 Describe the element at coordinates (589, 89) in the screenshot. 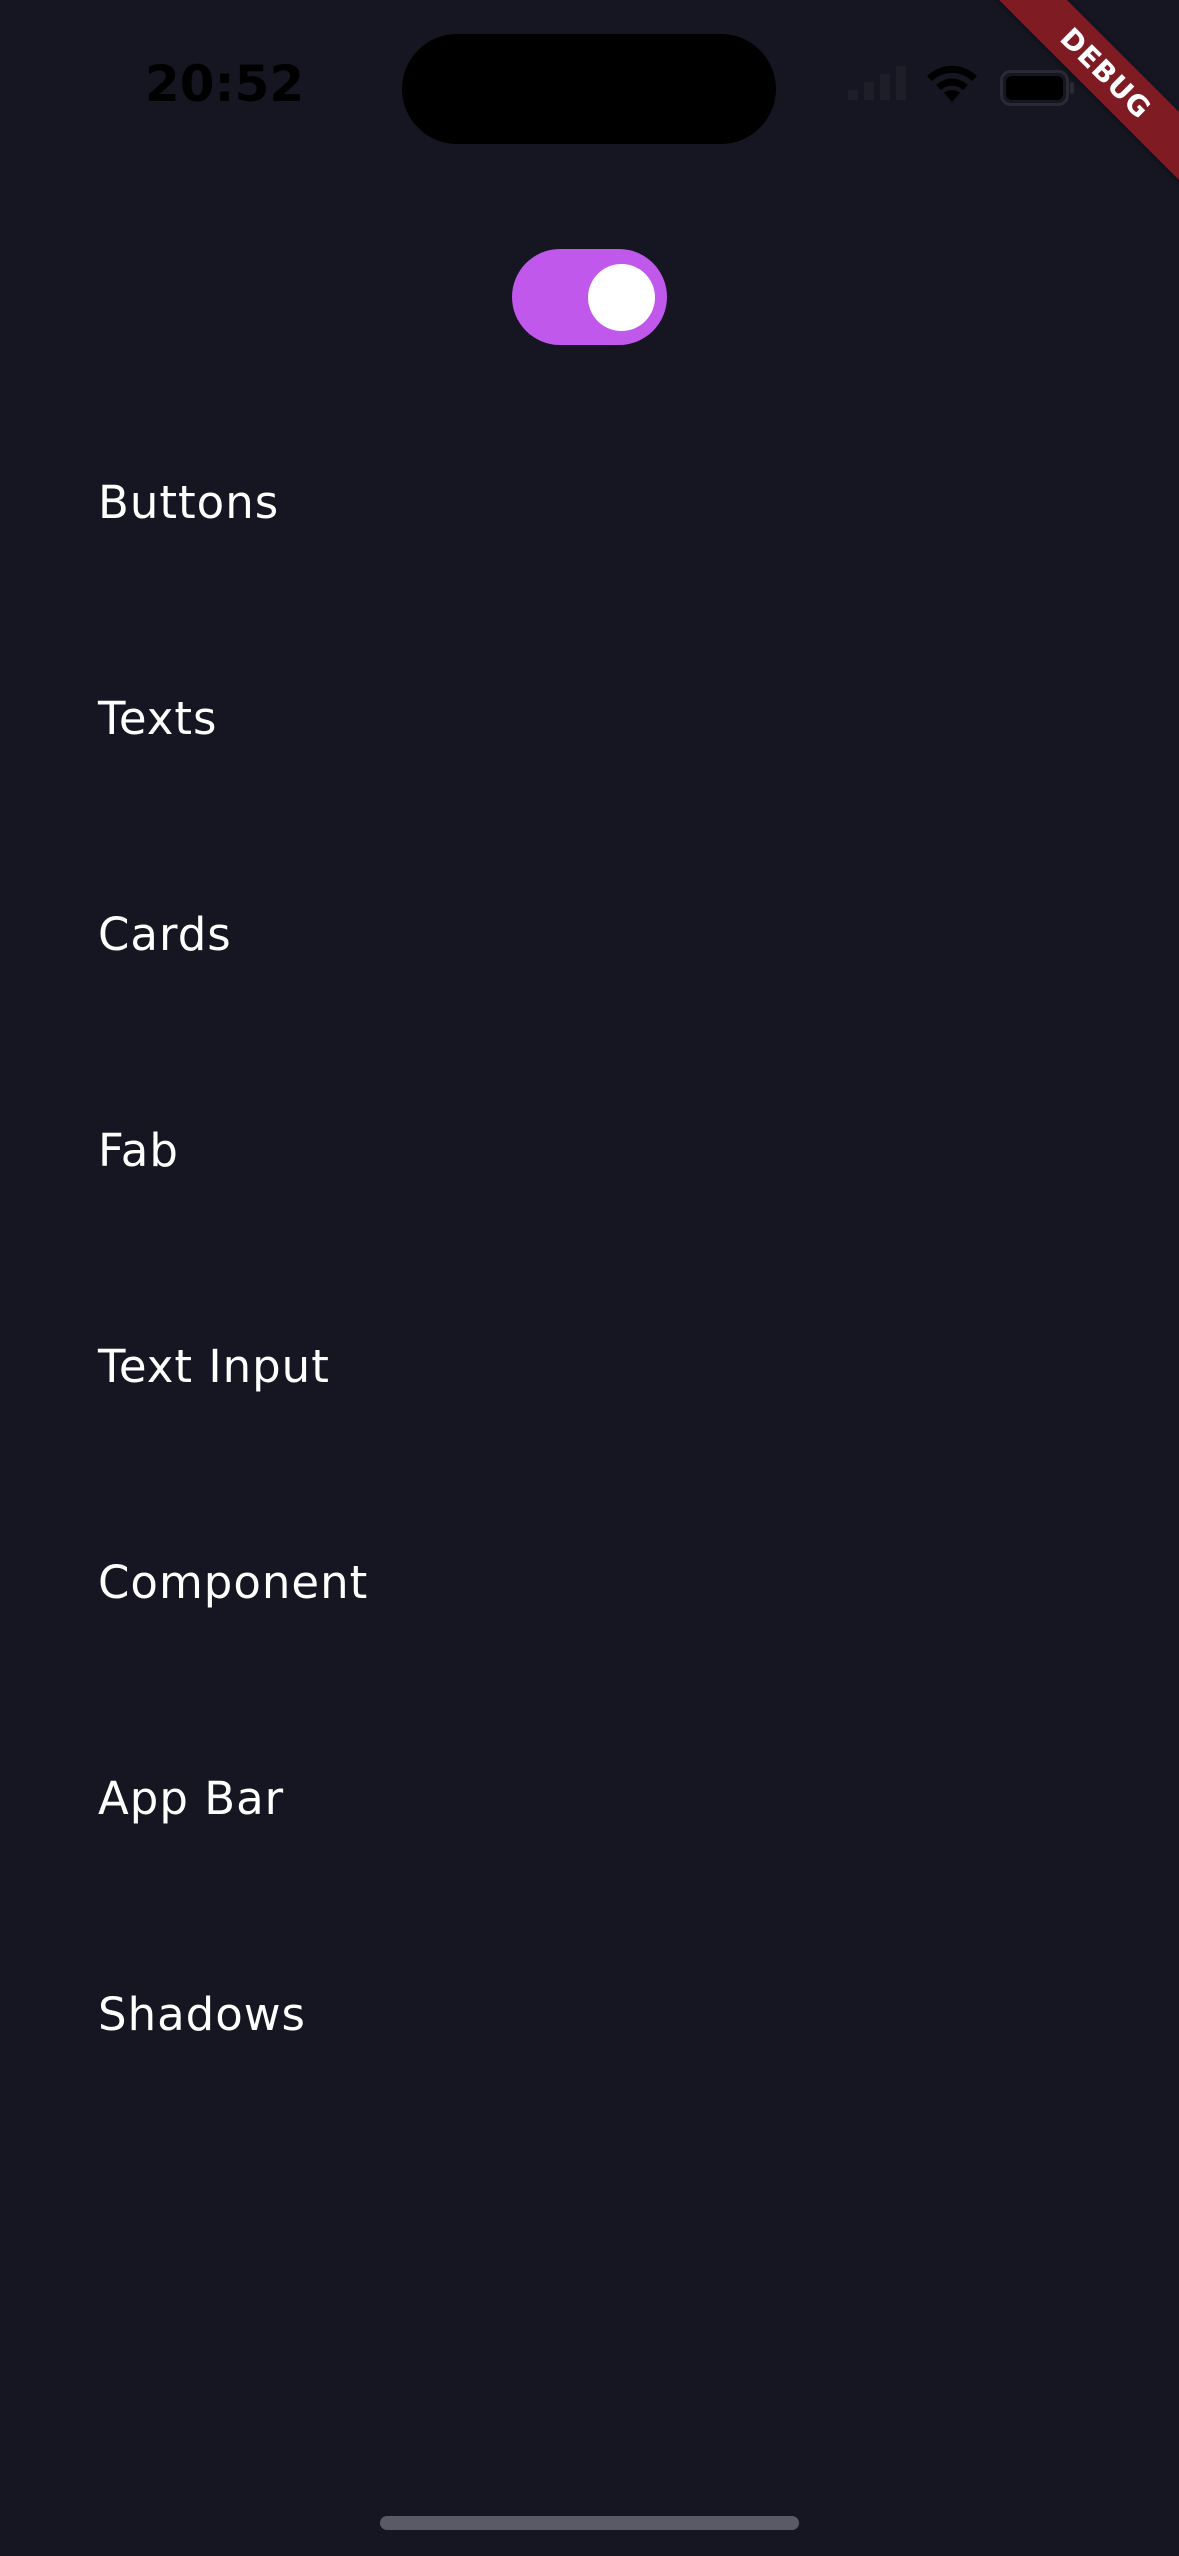

I see `dynamic-island` at that location.